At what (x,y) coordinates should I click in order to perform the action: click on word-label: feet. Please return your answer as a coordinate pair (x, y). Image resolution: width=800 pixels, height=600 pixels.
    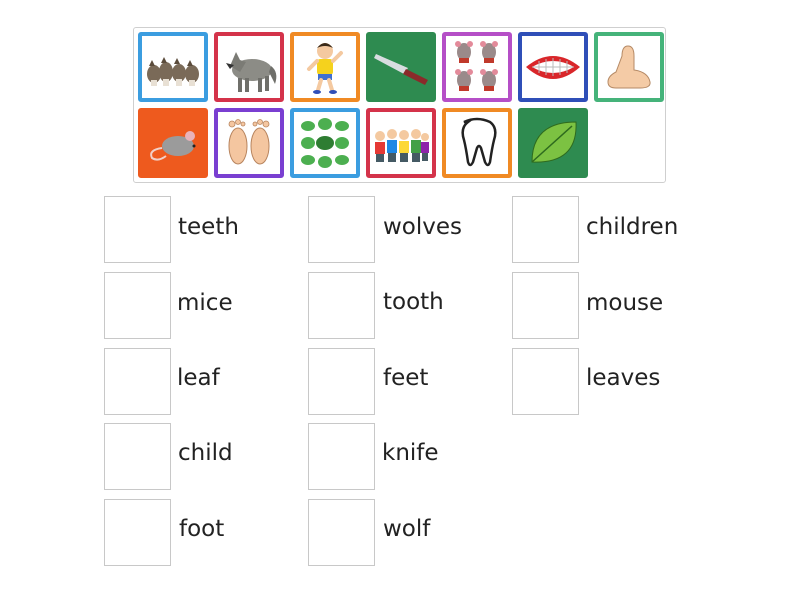
    Looking at the image, I should click on (406, 378).